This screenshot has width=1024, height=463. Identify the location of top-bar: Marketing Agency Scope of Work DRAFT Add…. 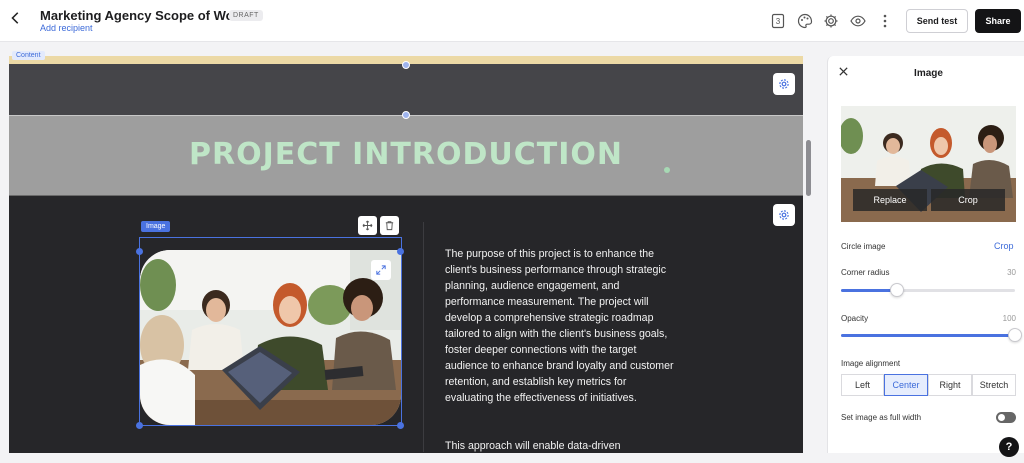
(512, 21).